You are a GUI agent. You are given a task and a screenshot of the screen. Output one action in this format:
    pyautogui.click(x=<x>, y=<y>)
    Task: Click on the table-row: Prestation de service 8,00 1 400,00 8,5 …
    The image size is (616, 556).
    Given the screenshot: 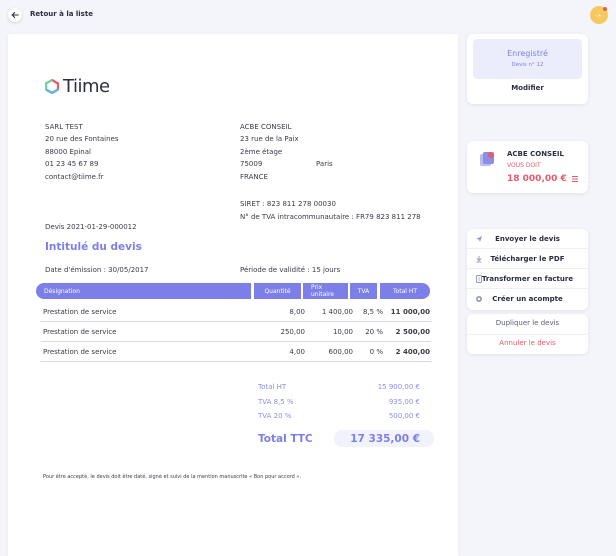 What is the action you would take?
    pyautogui.click(x=236, y=312)
    